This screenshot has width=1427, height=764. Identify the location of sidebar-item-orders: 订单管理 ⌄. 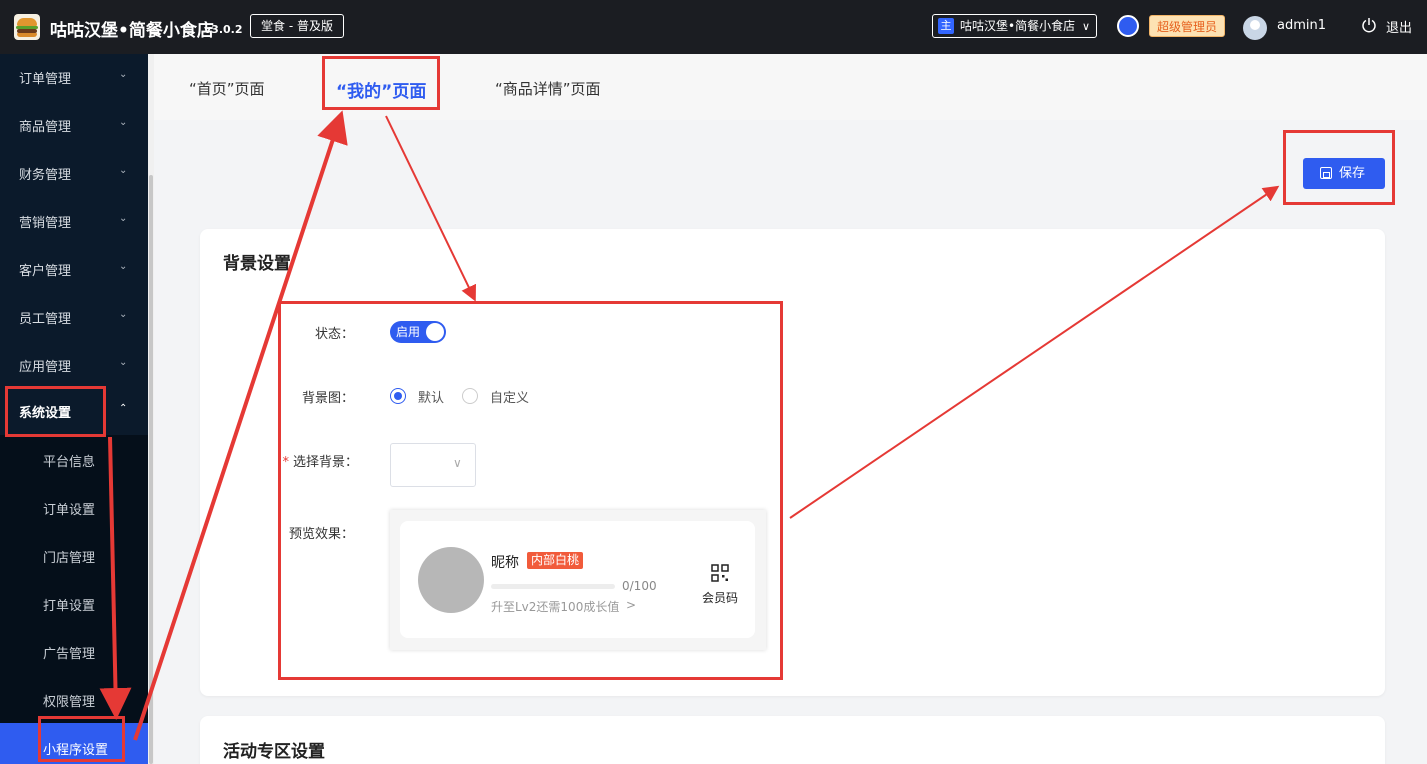
(74, 78).